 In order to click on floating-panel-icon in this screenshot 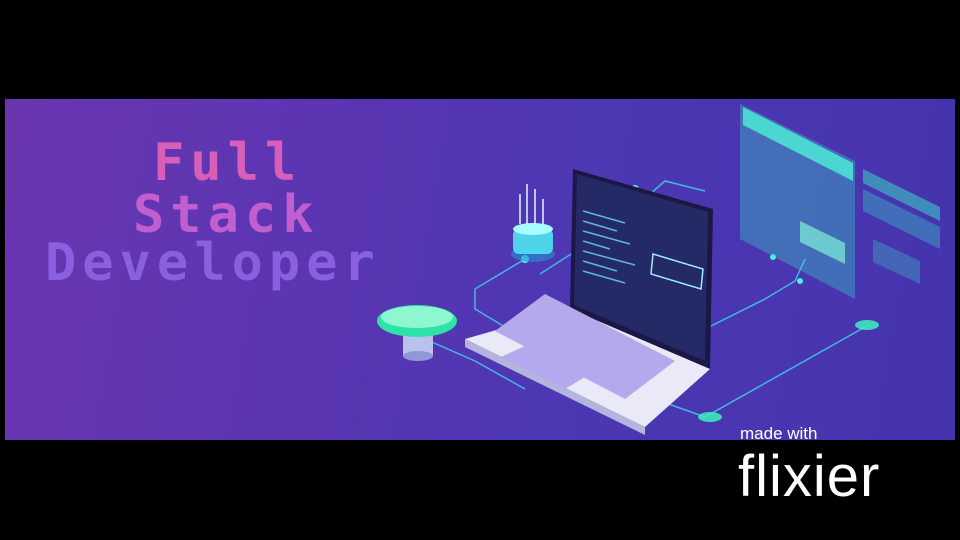, I will do `click(840, 201)`.